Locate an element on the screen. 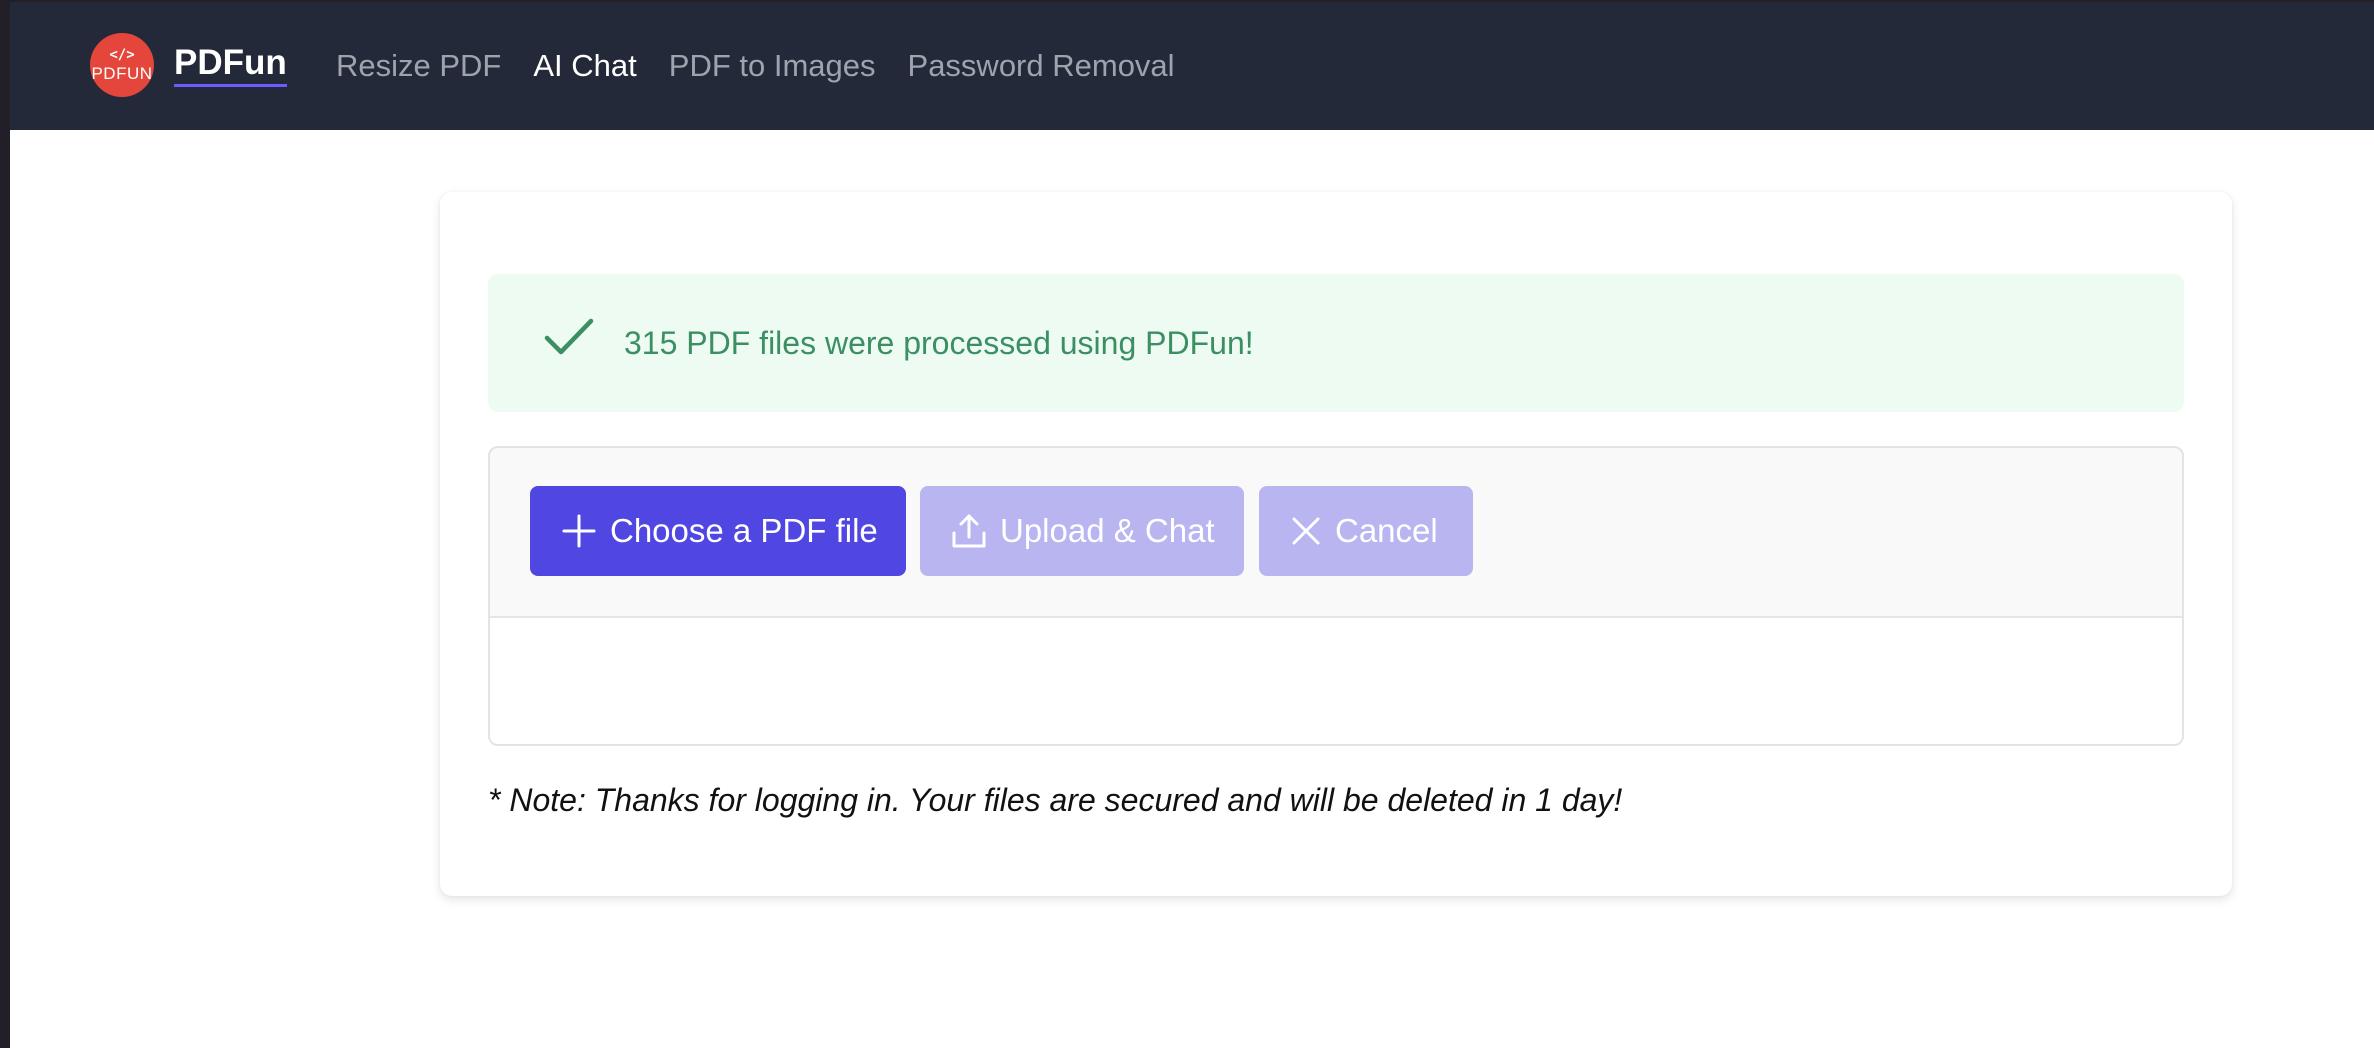 This screenshot has width=2374, height=1048. logo-word: PDFUN is located at coordinates (122, 73).